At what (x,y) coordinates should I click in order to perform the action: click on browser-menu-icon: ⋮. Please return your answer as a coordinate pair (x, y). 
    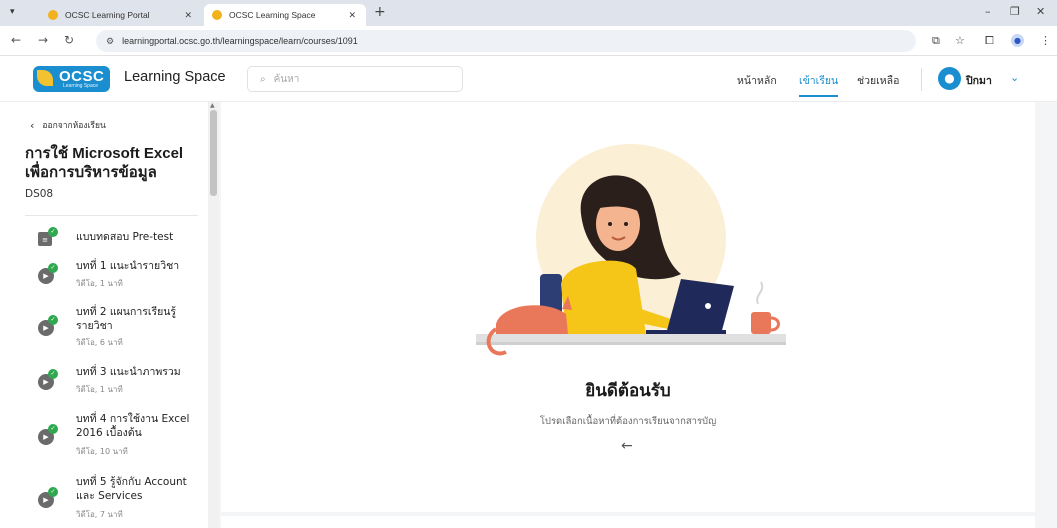
    Looking at the image, I should click on (1045, 40).